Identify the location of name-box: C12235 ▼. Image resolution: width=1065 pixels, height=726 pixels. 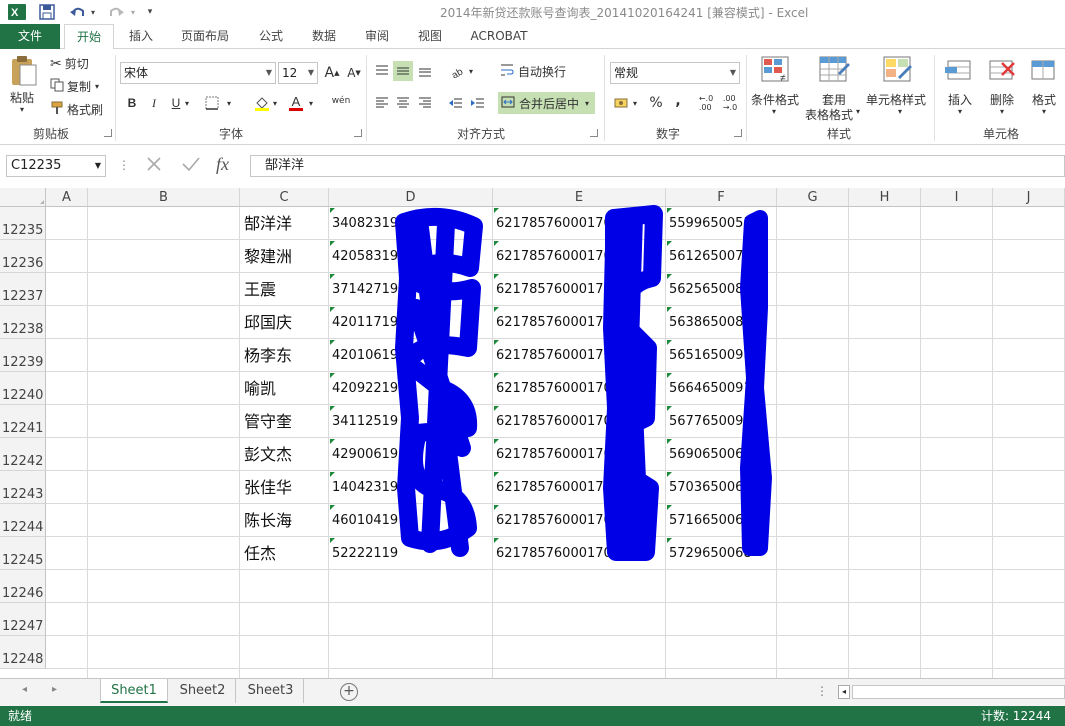
(56, 166).